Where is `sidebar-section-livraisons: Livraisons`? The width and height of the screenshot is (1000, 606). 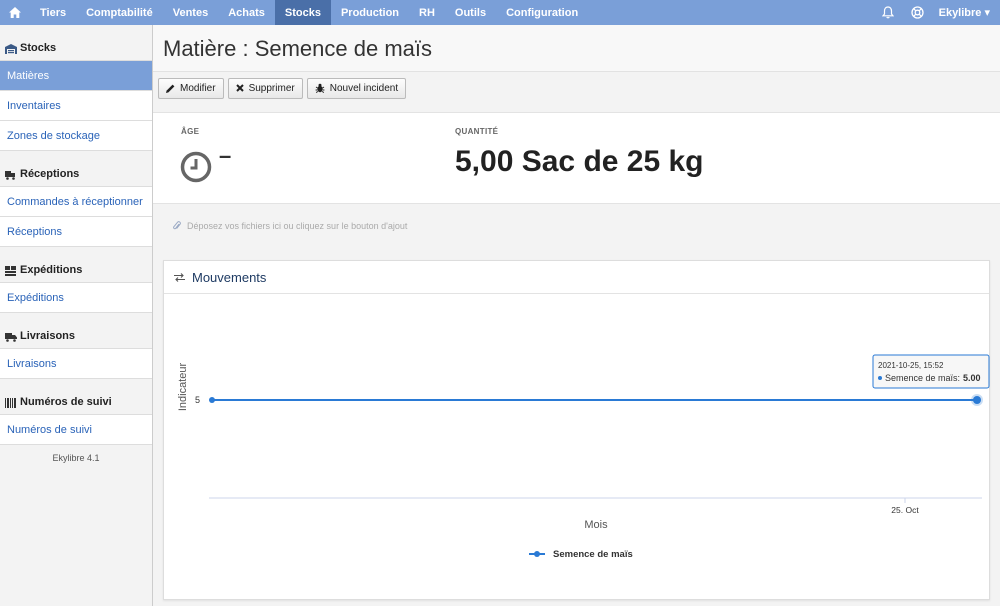
sidebar-section-livraisons: Livraisons is located at coordinates (76, 331).